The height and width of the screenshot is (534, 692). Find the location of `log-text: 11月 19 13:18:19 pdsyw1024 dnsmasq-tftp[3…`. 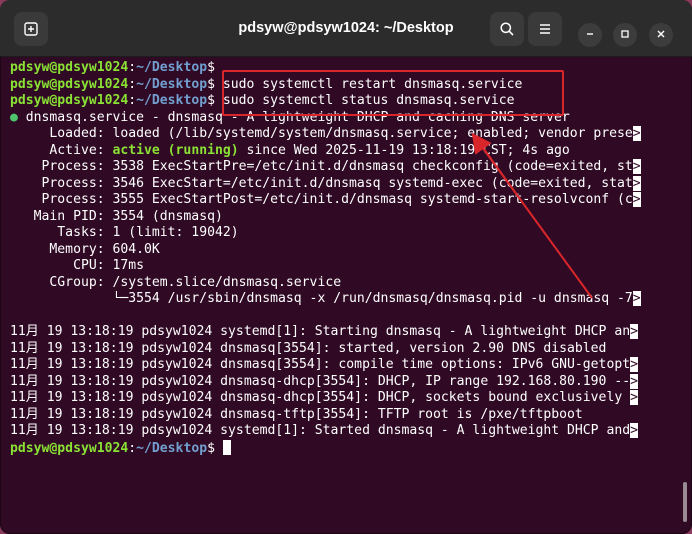

log-text: 11月 19 13:18:19 pdsyw1024 dnsmasq-tftp[3… is located at coordinates (296, 414).